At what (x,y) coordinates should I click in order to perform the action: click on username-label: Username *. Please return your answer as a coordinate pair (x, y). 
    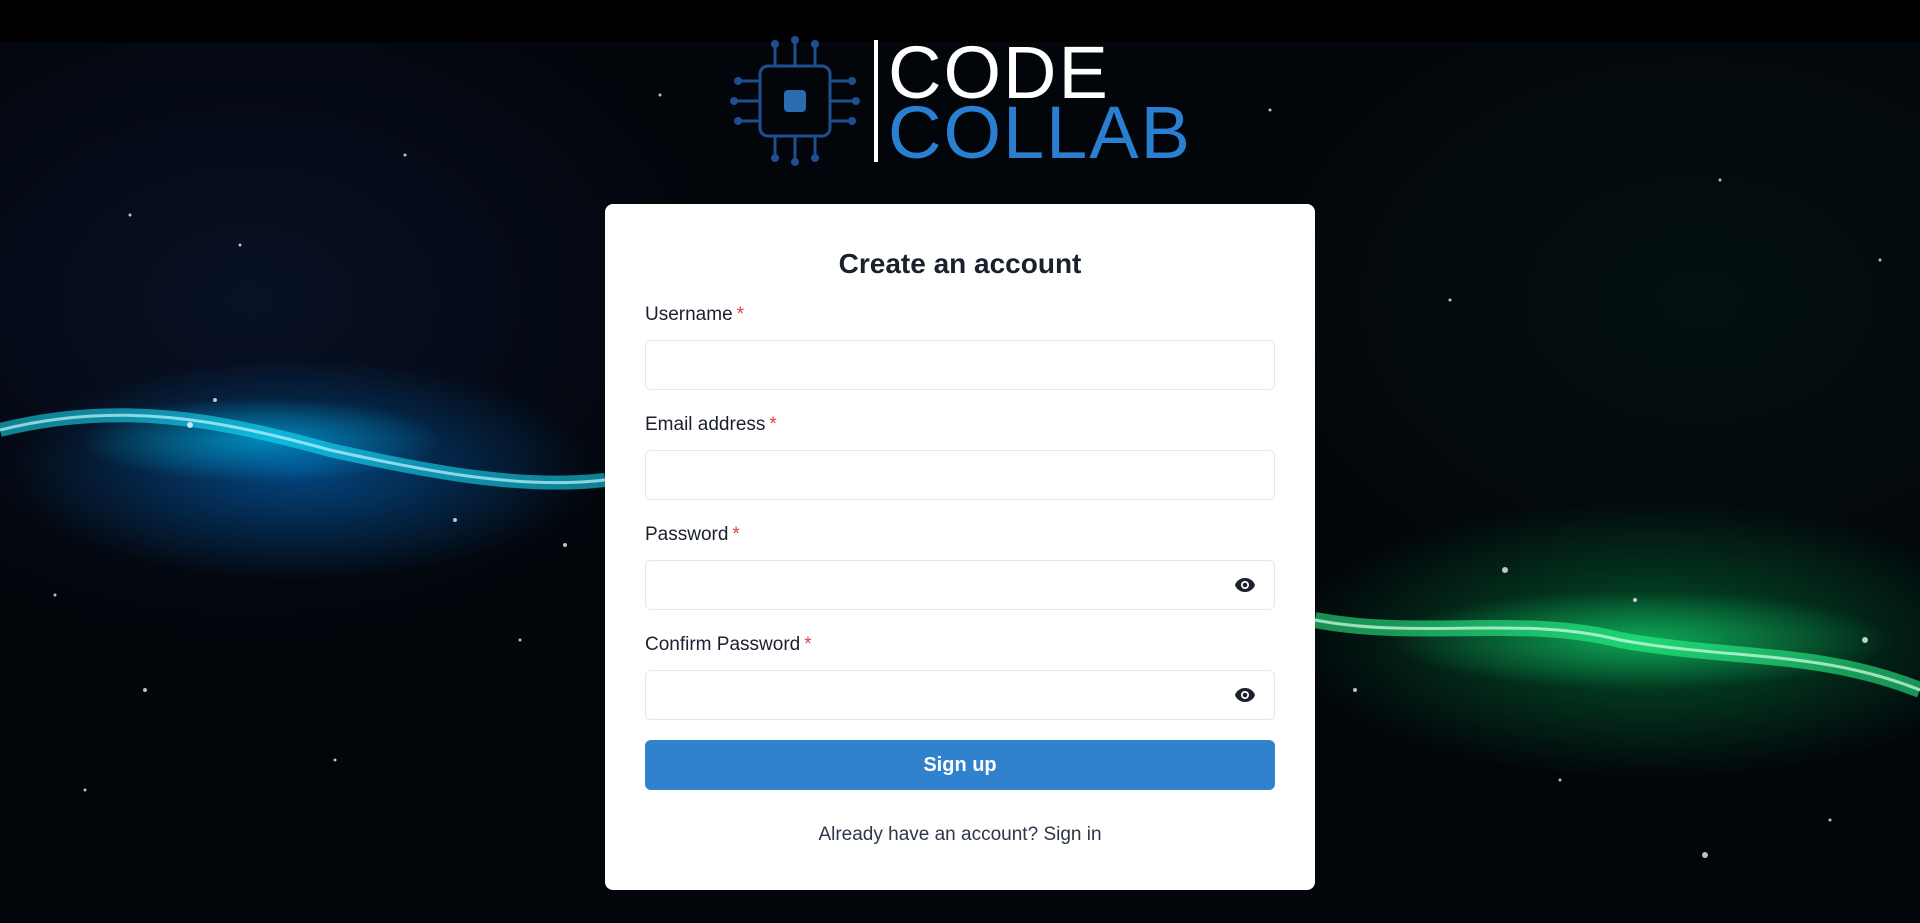
    Looking at the image, I should click on (694, 315).